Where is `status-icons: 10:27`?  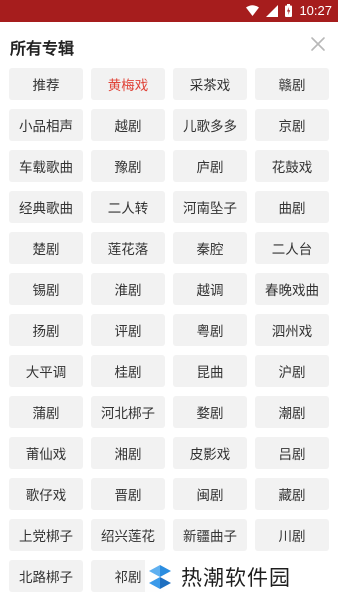
status-icons: 10:27 is located at coordinates (289, 10).